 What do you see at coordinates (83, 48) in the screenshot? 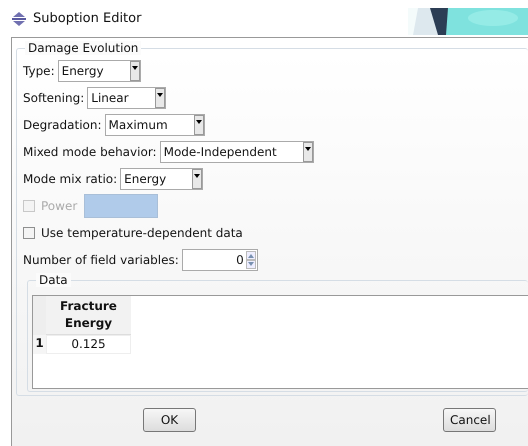
I see `group-title: Damage Evolution` at bounding box center [83, 48].